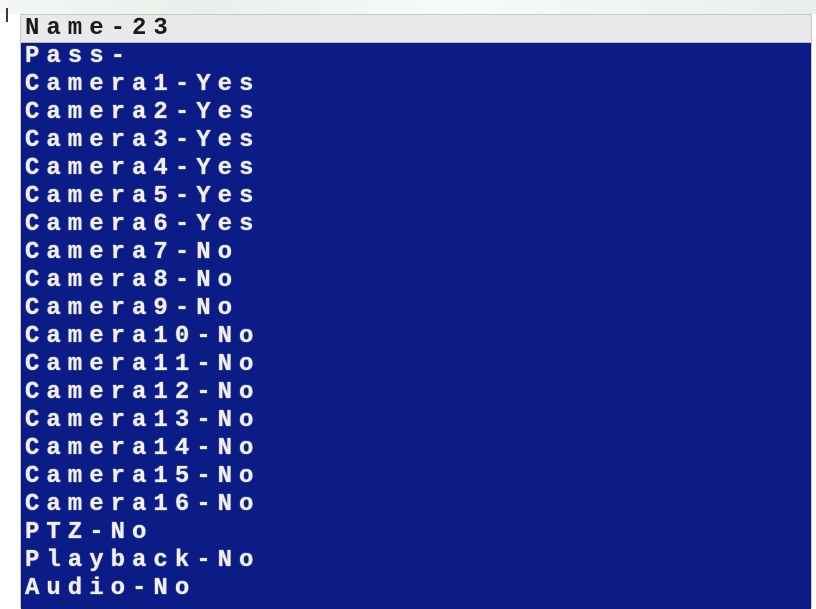 The width and height of the screenshot is (816, 609). I want to click on camera-8-item: Camera8-No, so click(132, 281).